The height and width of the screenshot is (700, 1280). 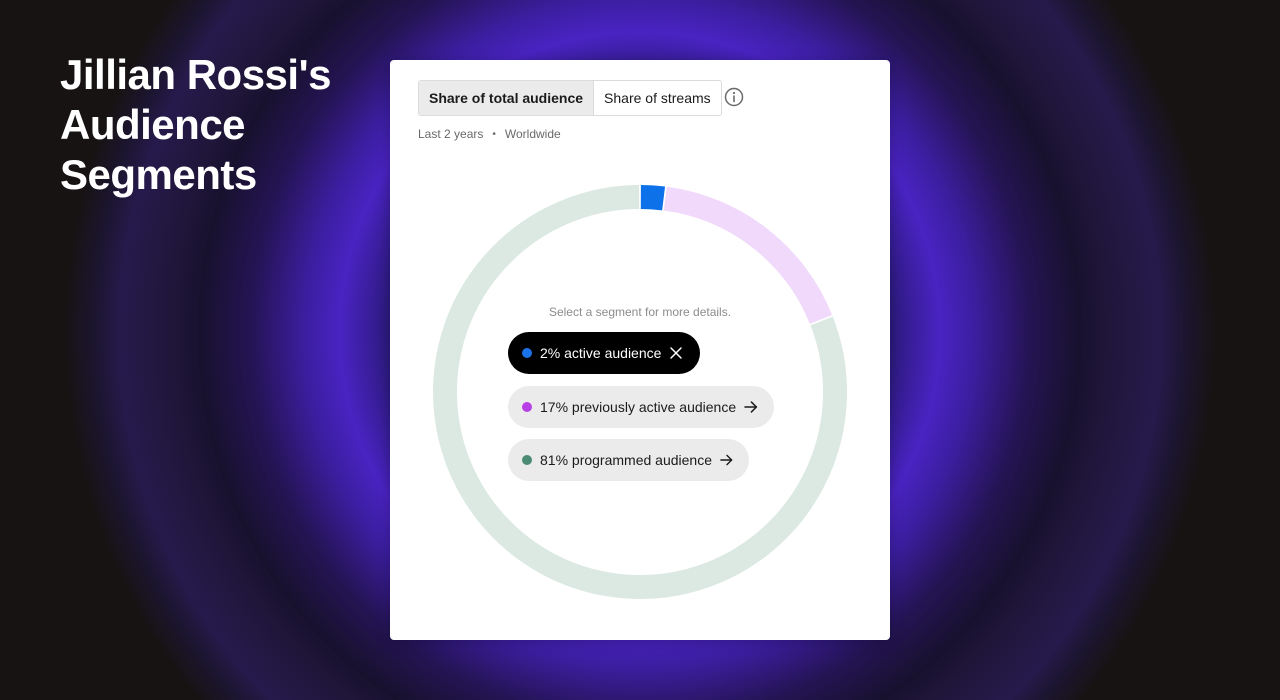 What do you see at coordinates (601, 353) in the screenshot?
I see `segment-label: 2% active audience` at bounding box center [601, 353].